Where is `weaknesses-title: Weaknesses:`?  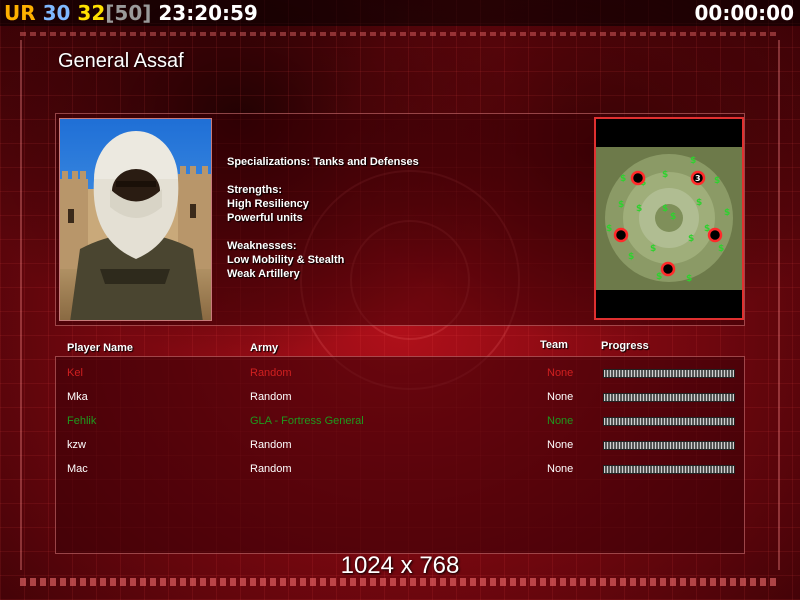 weaknesses-title: Weaknesses: is located at coordinates (262, 246).